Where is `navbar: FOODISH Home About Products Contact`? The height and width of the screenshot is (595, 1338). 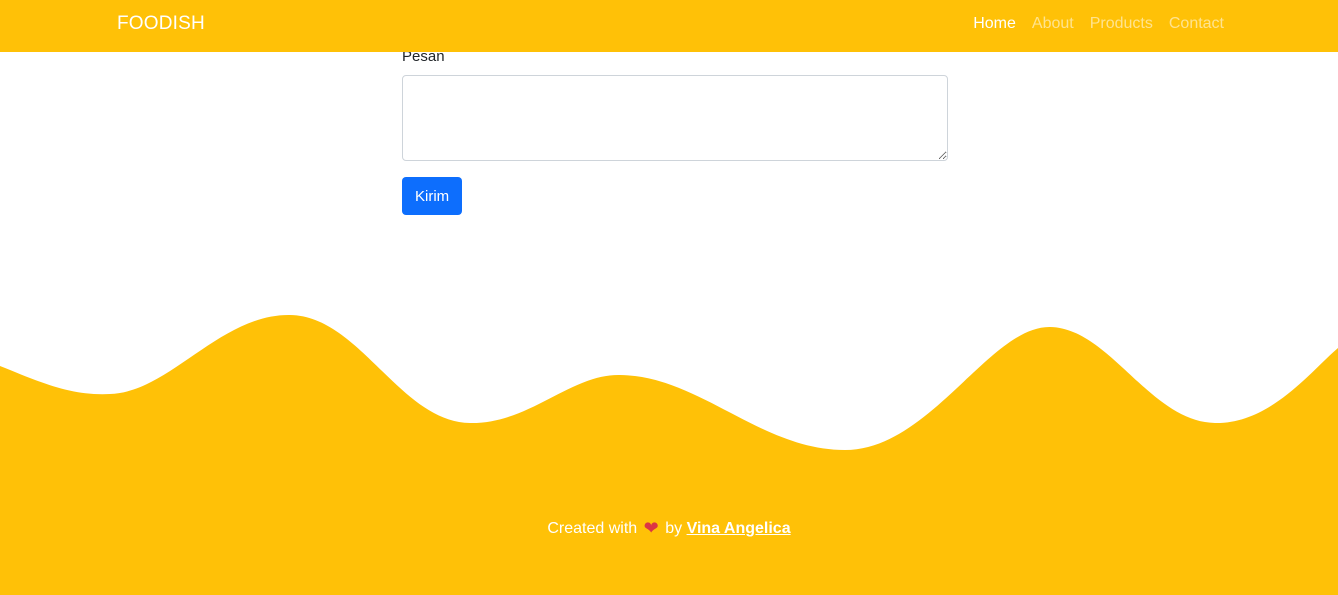
navbar: FOODISH Home About Products Contact is located at coordinates (669, 26).